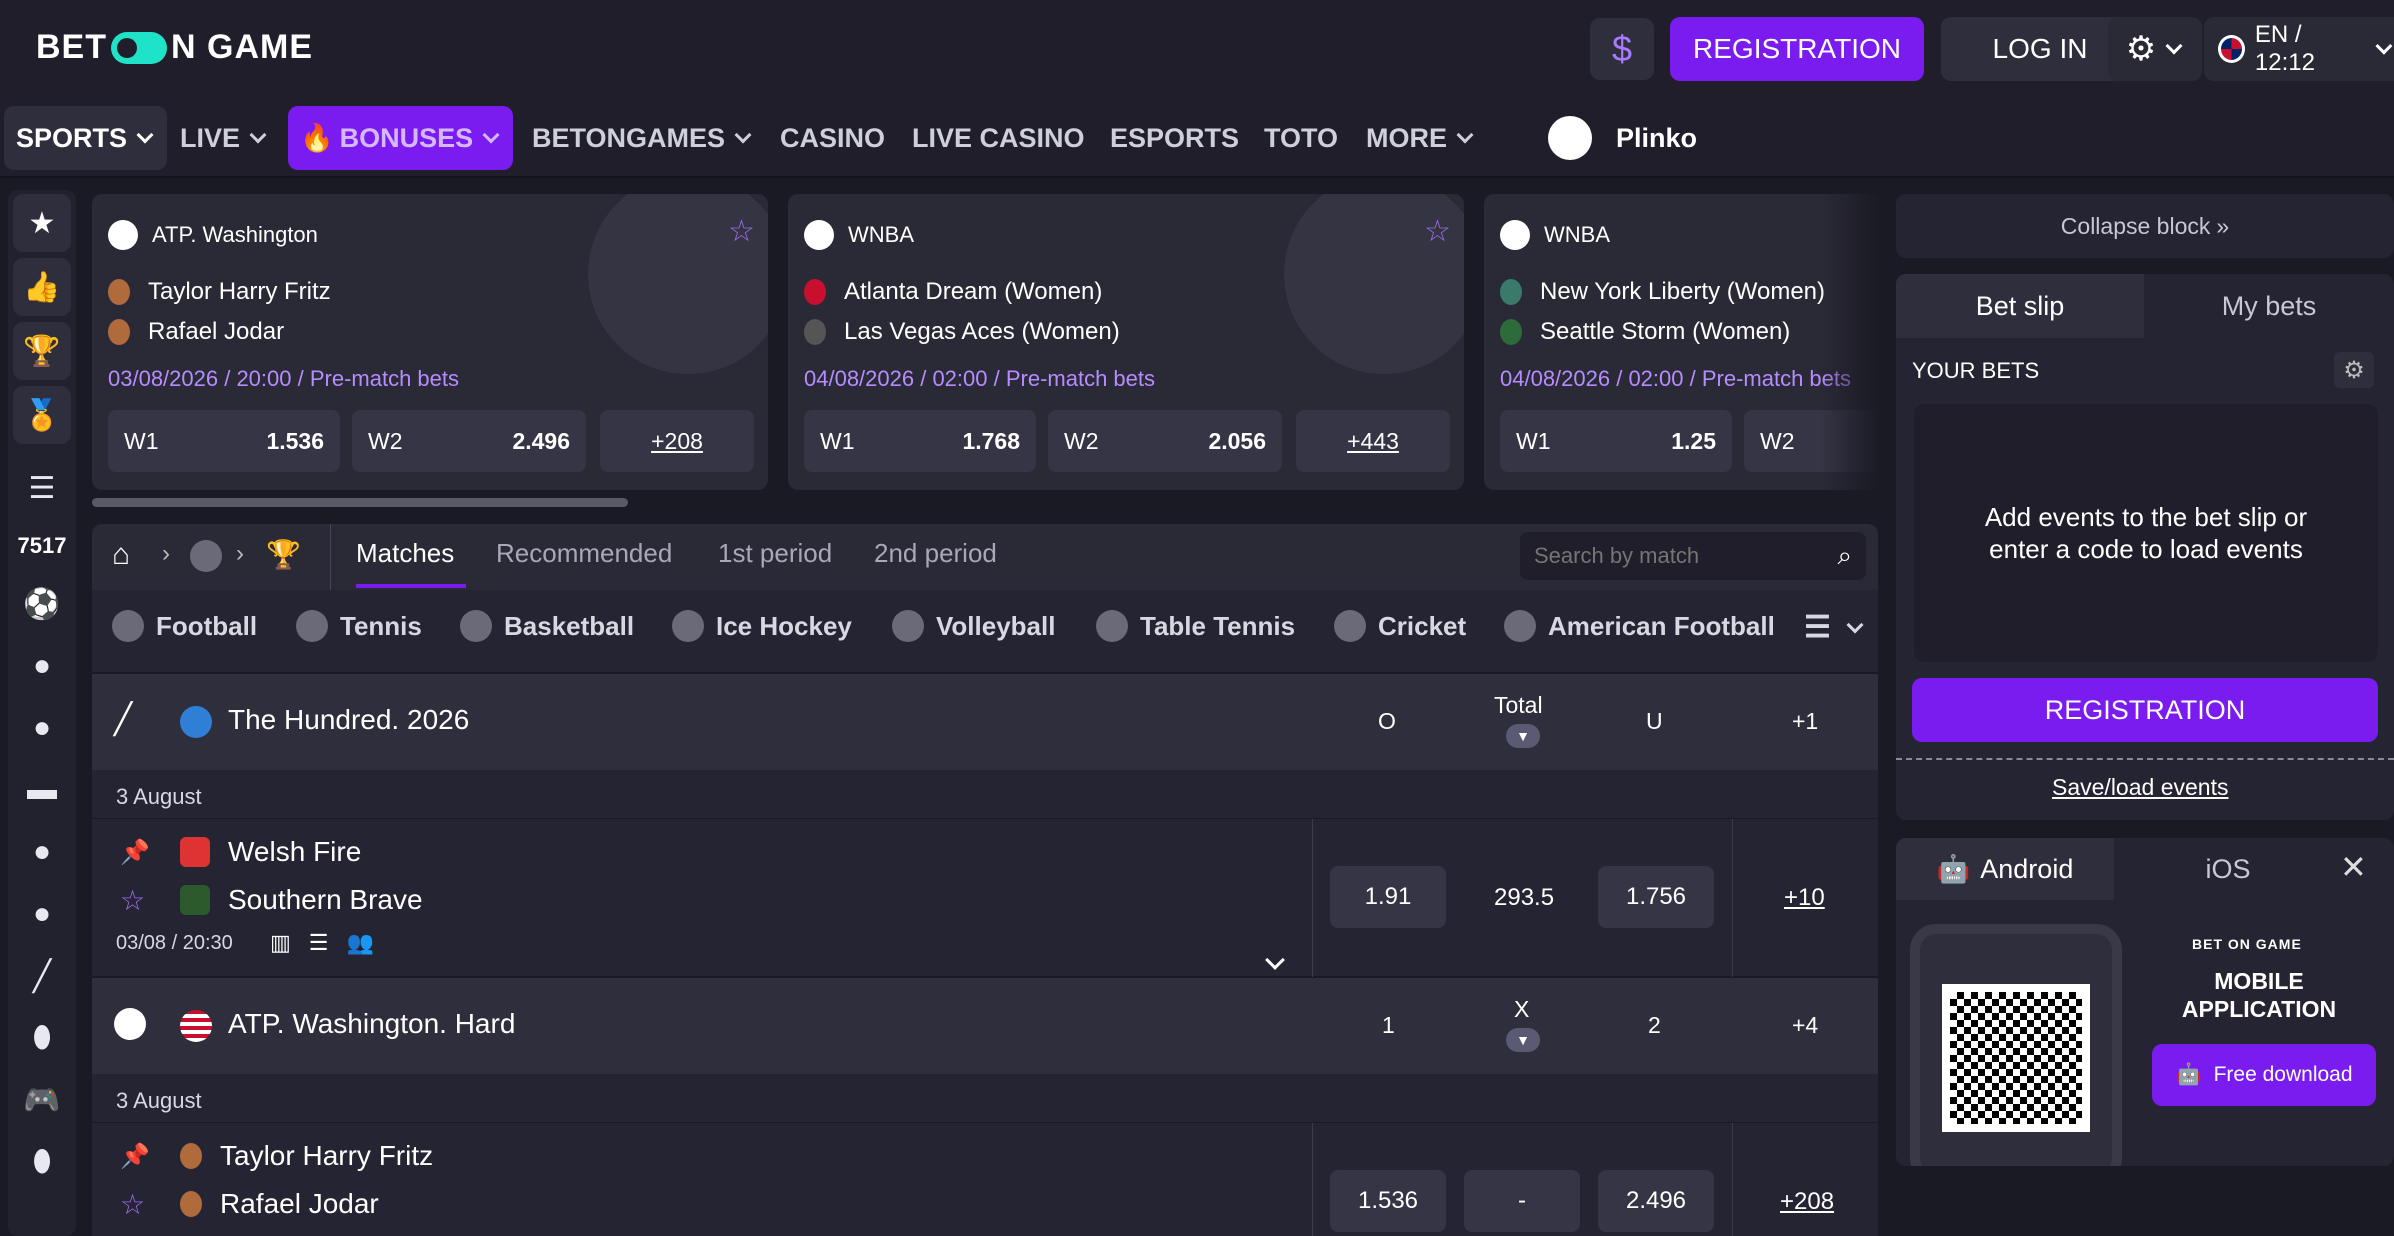  Describe the element at coordinates (1301, 138) in the screenshot. I see `nav-toto: TOTO` at that location.